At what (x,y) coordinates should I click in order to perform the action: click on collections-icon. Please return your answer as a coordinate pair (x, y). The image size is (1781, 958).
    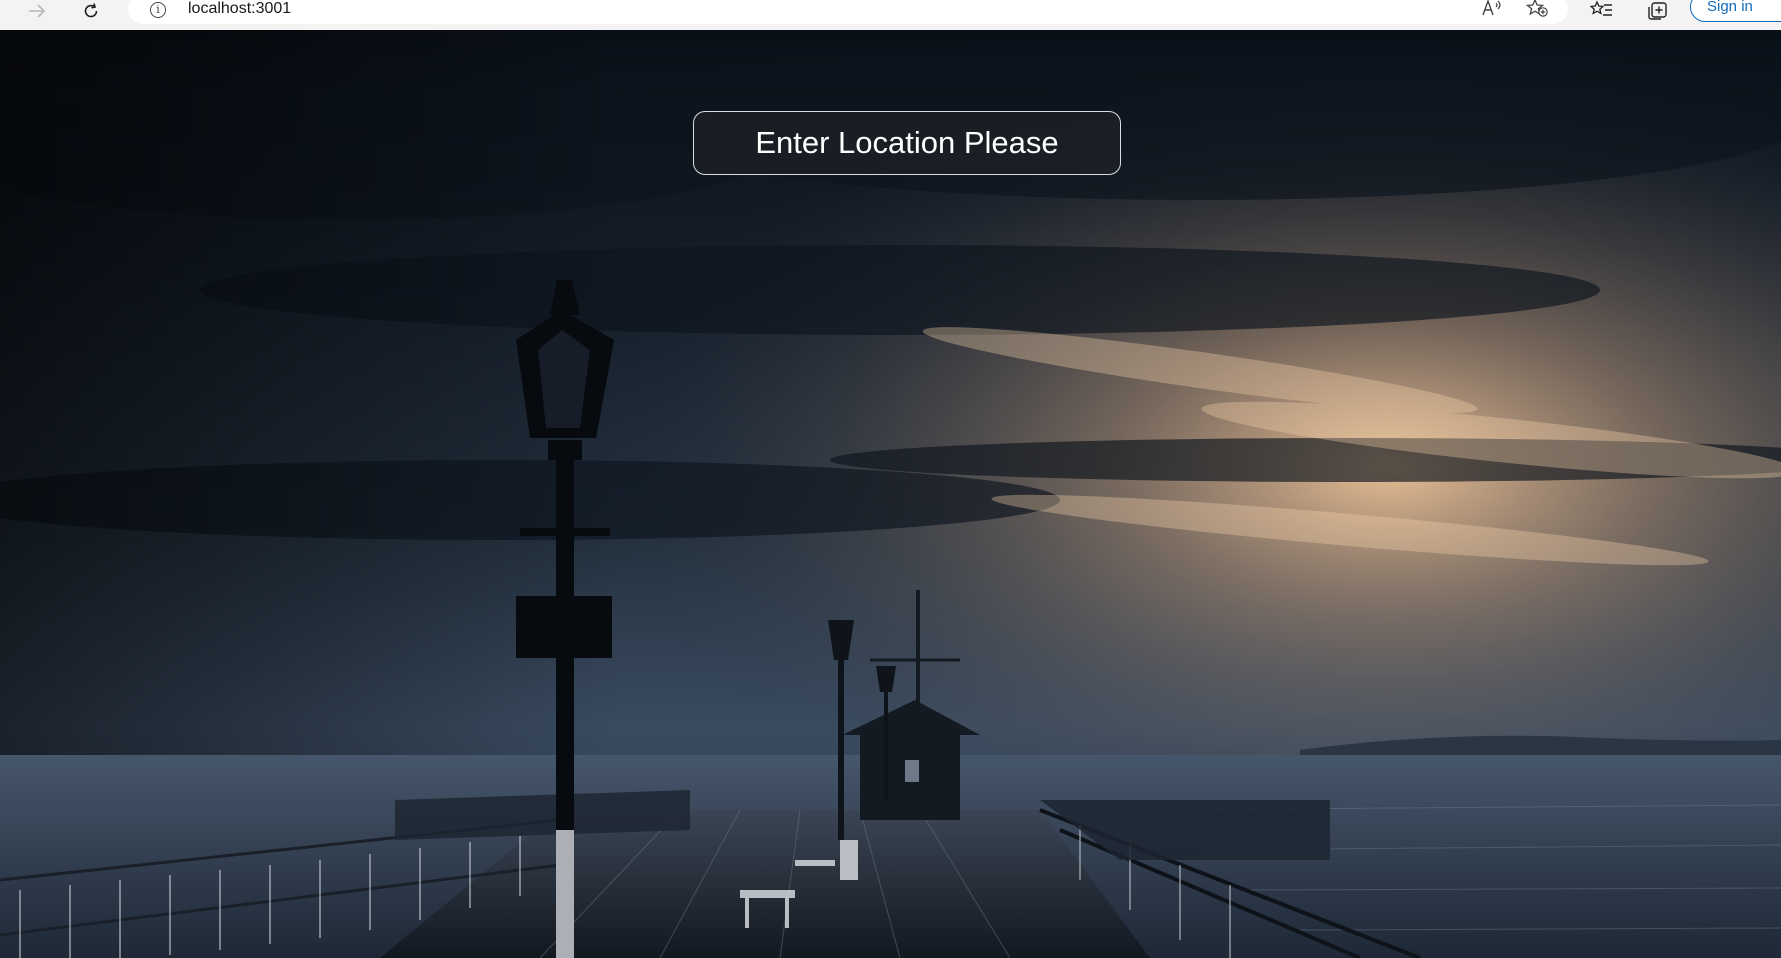
    Looking at the image, I should click on (1658, 11).